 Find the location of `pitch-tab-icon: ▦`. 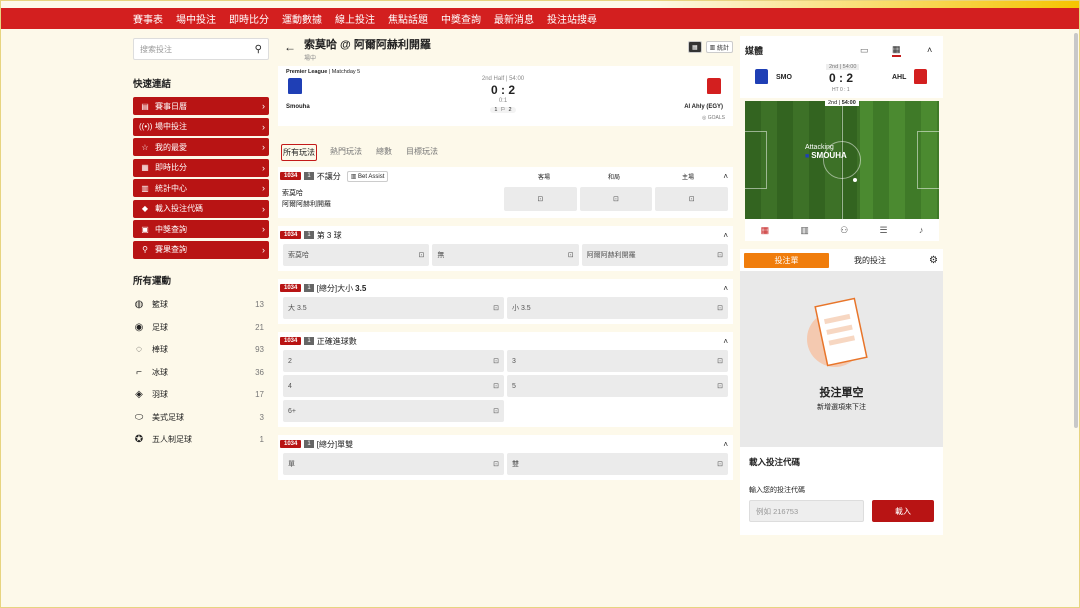

pitch-tab-icon: ▦ is located at coordinates (765, 230).